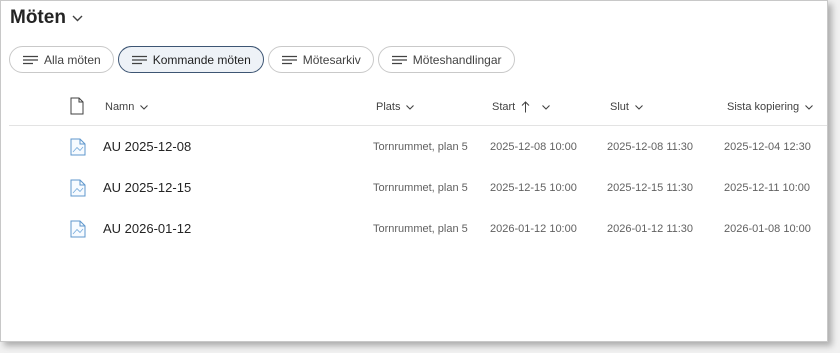 Image resolution: width=840 pixels, height=353 pixels. I want to click on column-header-last-copy: Sista kopiering, so click(770, 107).